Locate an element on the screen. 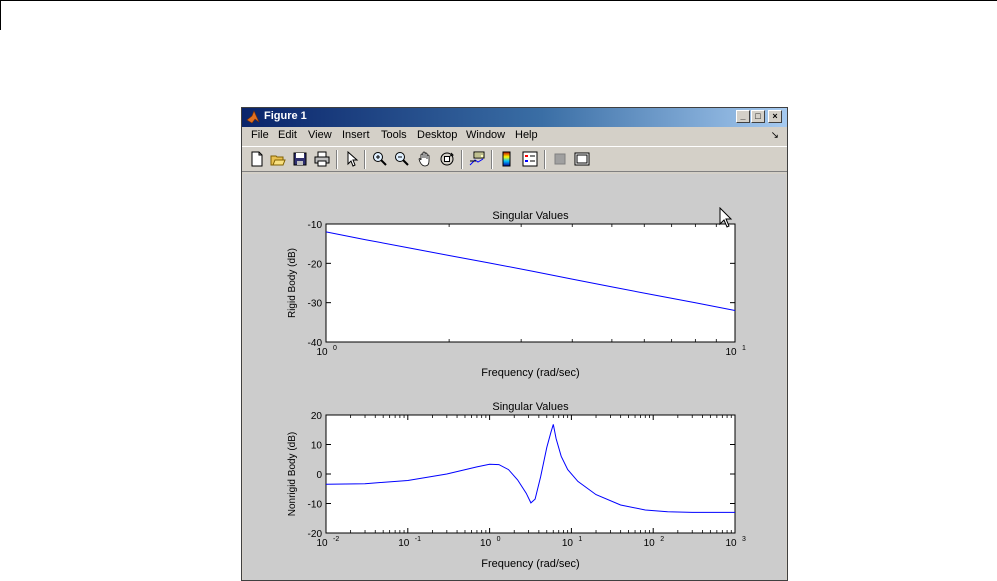 This screenshot has height=581, width=997. page-left-rule is located at coordinates (0, 15).